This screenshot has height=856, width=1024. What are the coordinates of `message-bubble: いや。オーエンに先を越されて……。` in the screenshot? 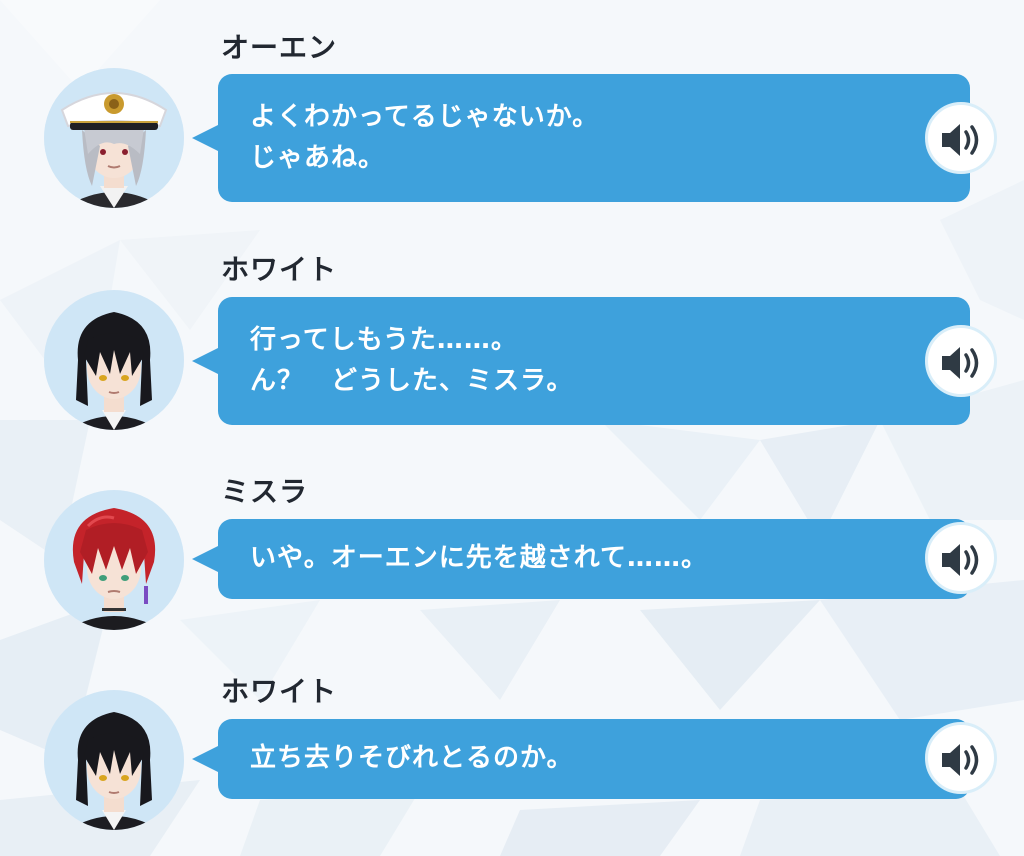 It's located at (581, 559).